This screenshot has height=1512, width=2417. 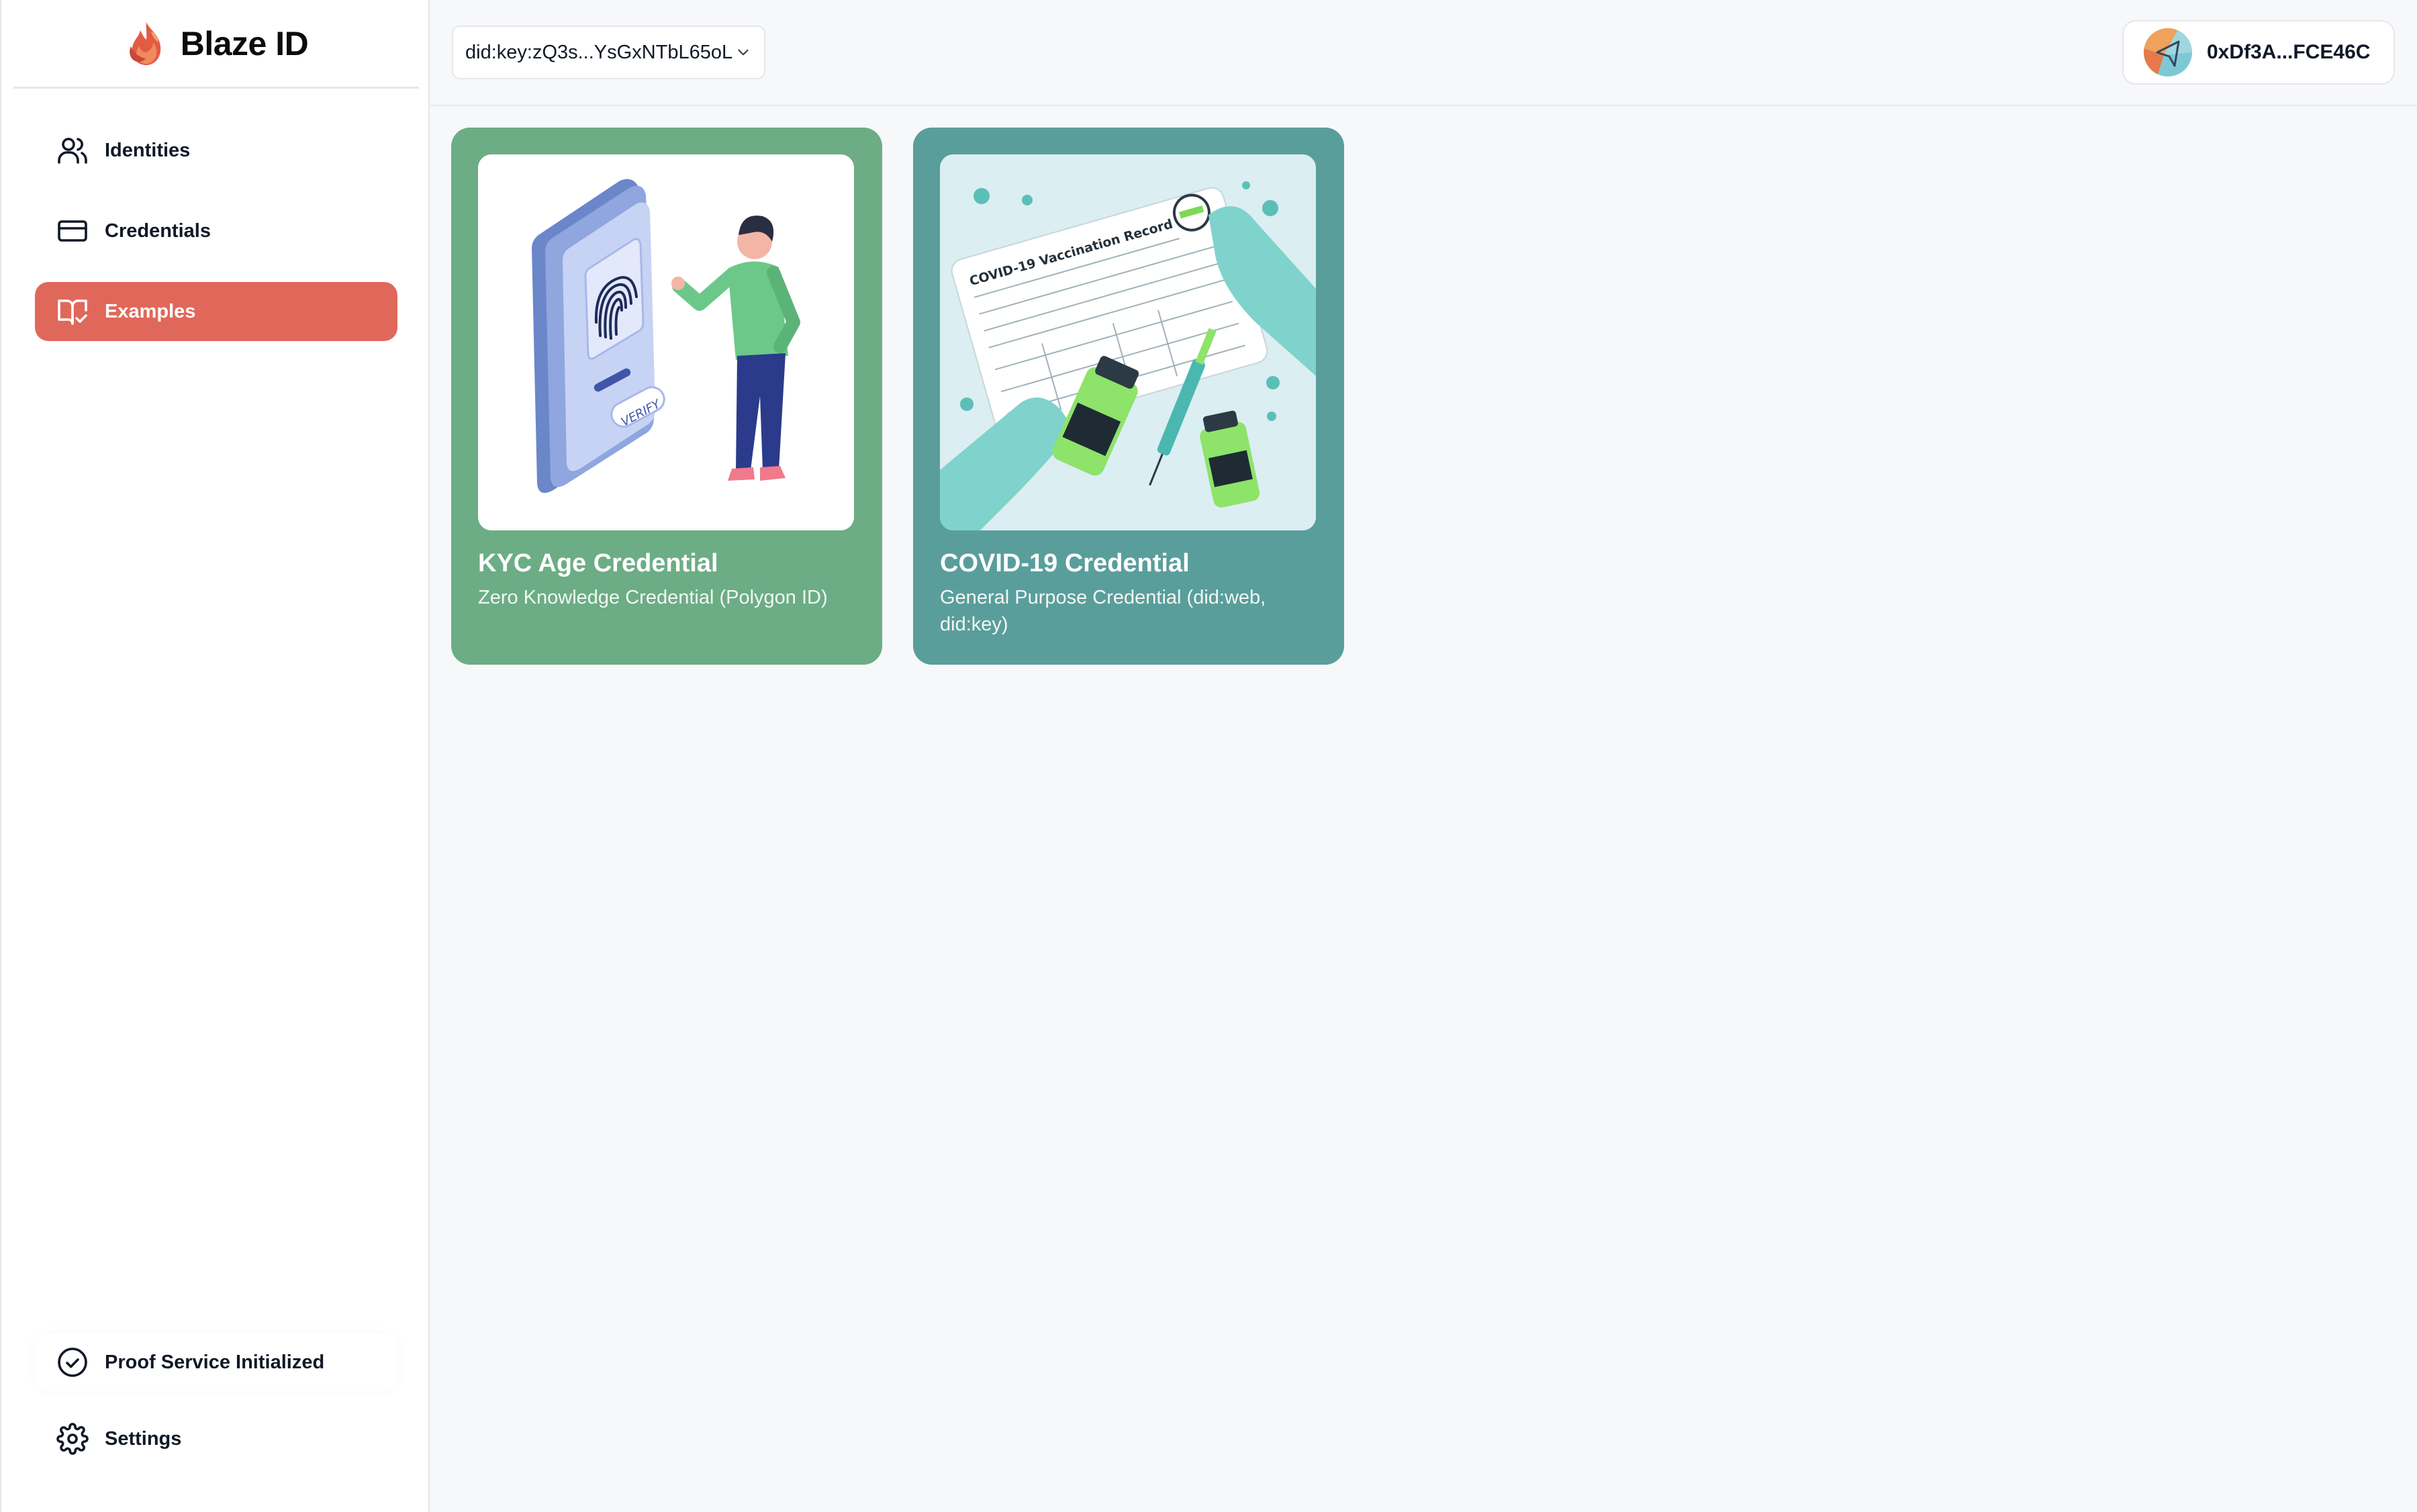 I want to click on sidebar-item-label: Credentials, so click(x=158, y=231).